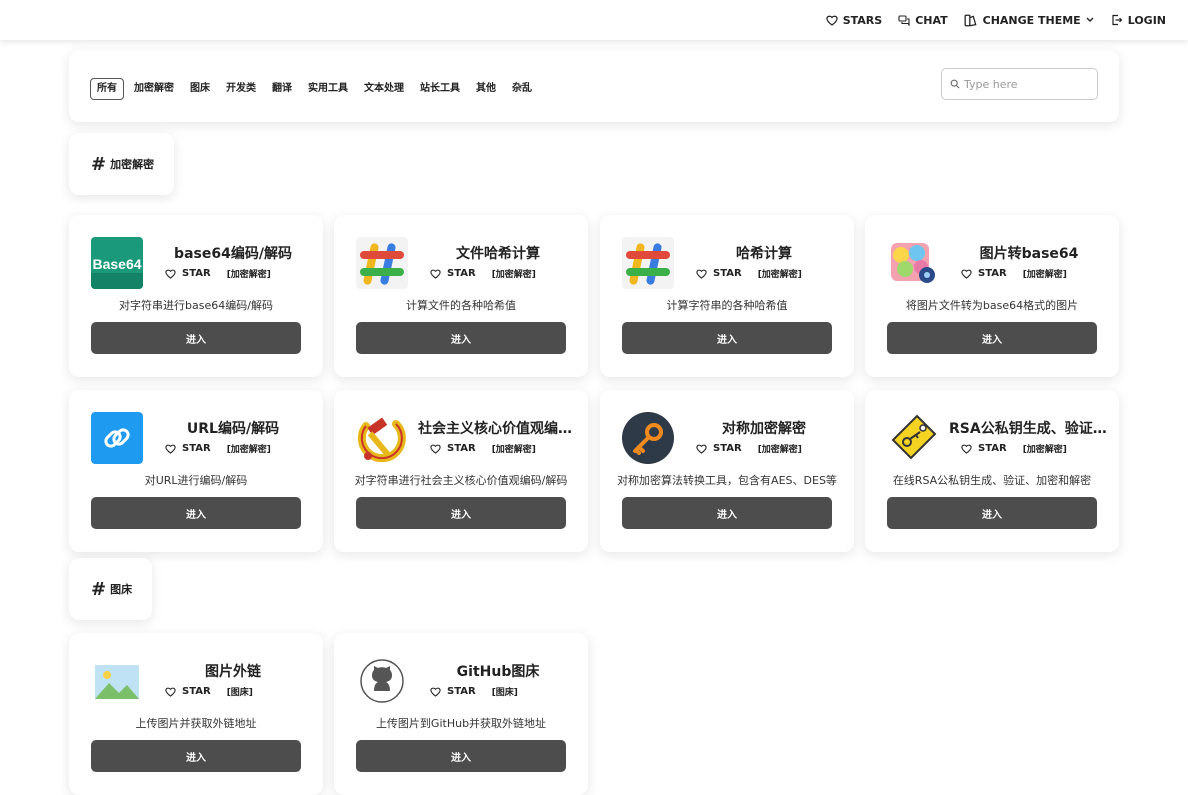 The width and height of the screenshot is (1188, 795). I want to click on change-theme-label: CHANGE THEME, so click(1031, 20).